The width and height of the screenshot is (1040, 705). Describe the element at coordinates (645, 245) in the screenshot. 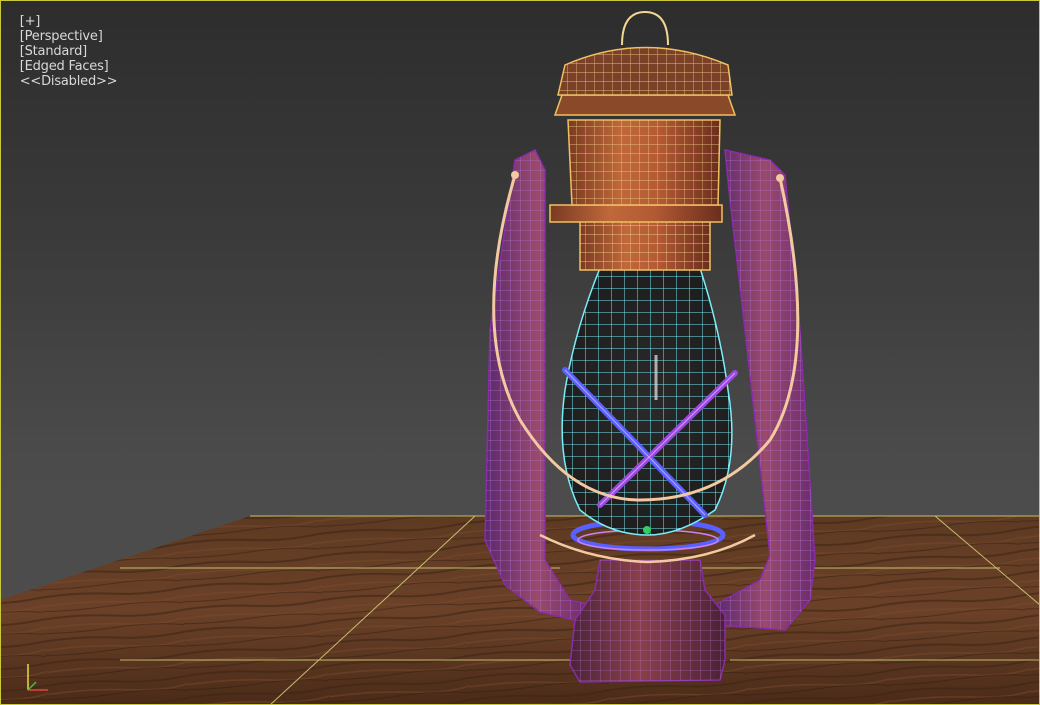

I see `lantern-collar` at that location.